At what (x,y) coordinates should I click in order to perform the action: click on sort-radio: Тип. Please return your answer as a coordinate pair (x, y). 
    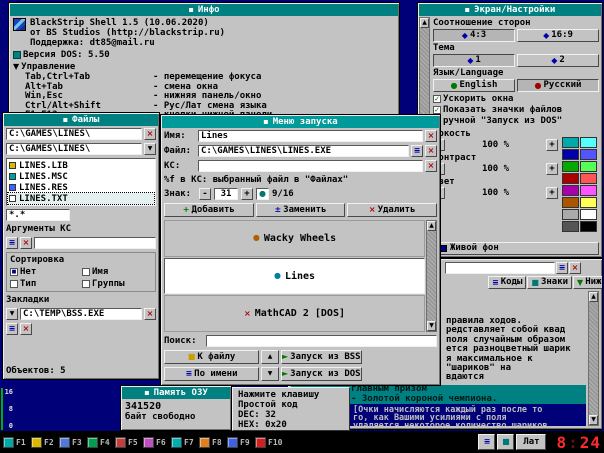
    Looking at the image, I should click on (45, 284).